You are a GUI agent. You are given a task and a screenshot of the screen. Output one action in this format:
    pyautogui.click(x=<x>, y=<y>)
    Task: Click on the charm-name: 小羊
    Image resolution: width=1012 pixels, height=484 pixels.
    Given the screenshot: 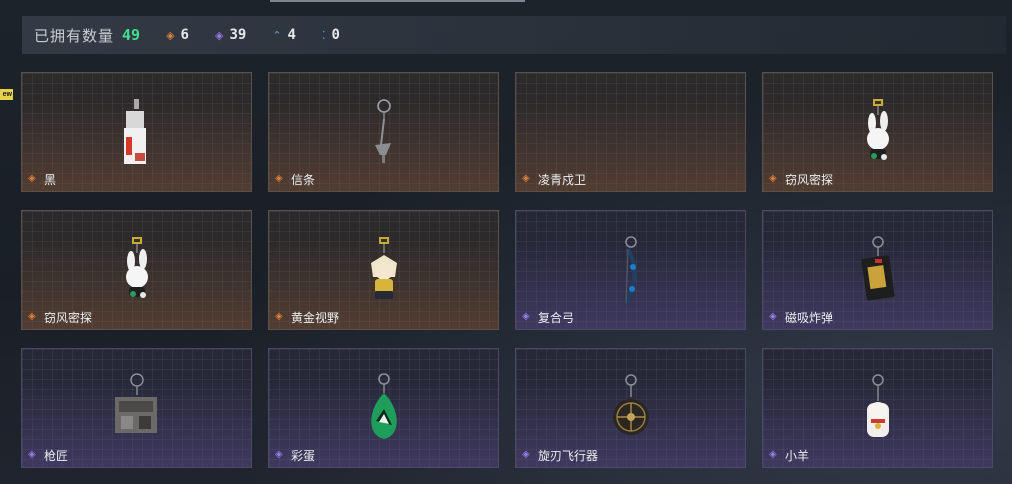 What is the action you would take?
    pyautogui.click(x=797, y=456)
    